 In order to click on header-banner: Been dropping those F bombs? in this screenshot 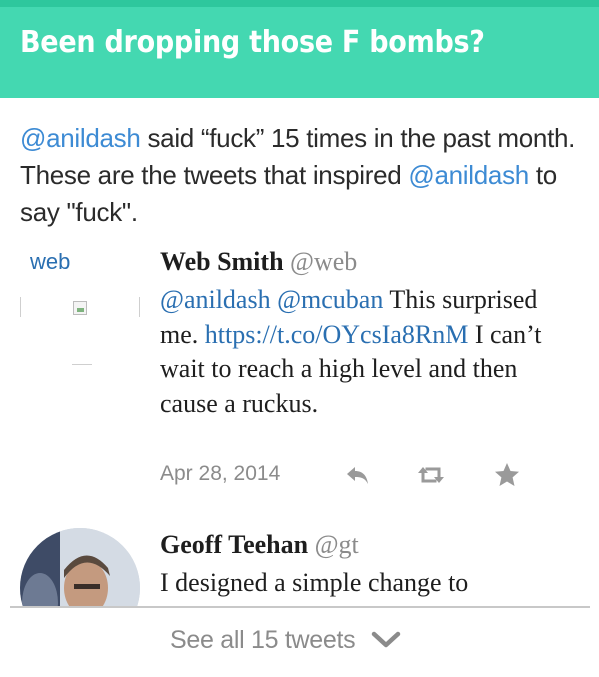, I will do `click(299, 52)`.